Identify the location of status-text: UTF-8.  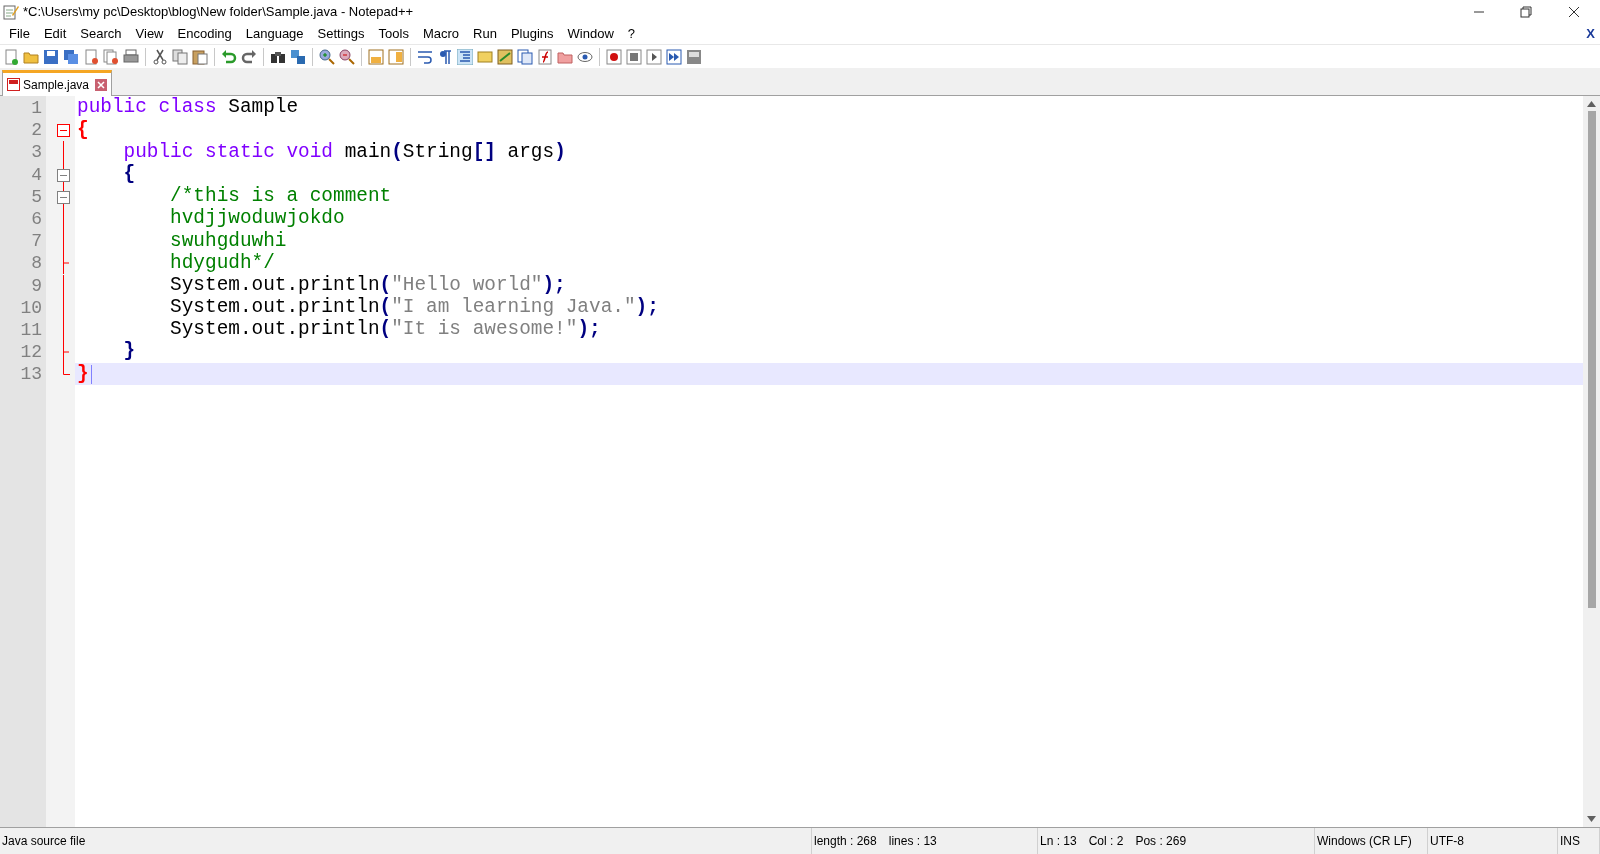
(1447, 841).